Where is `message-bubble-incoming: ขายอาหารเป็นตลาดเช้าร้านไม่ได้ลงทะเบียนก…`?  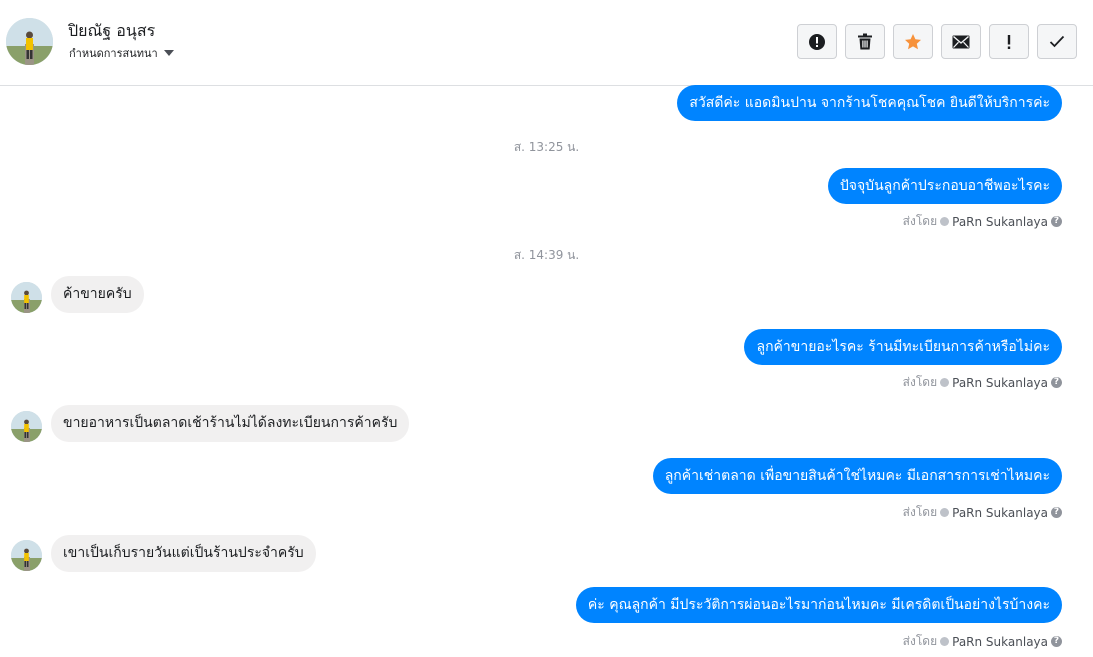 message-bubble-incoming: ขายอาหารเป็นตลาดเช้าร้านไม่ได้ลงทะเบียนก… is located at coordinates (230, 423).